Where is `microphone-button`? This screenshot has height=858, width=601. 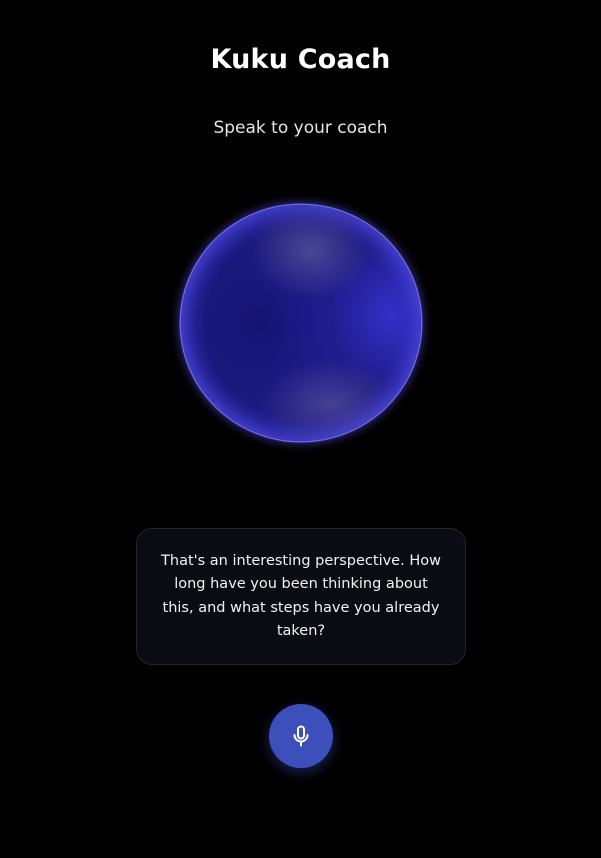 microphone-button is located at coordinates (301, 736).